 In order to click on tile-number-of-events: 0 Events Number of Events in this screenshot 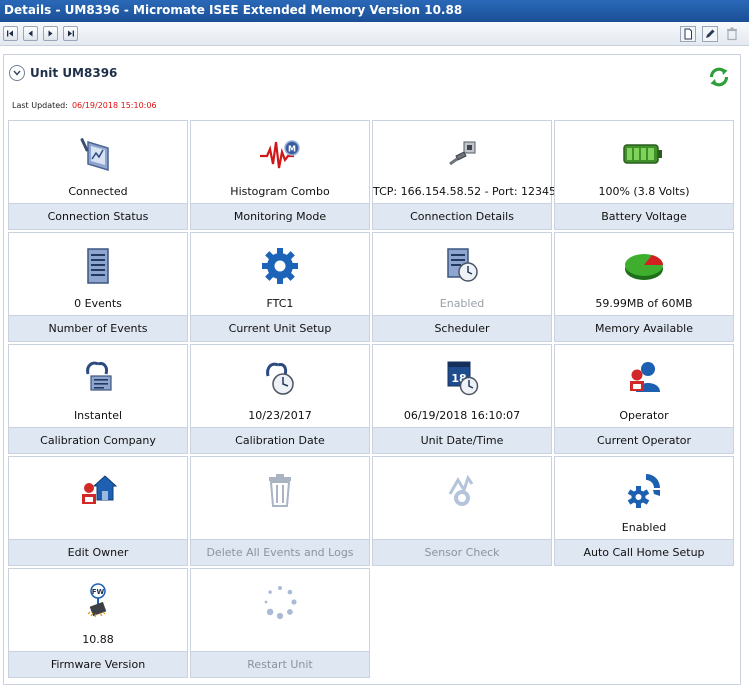, I will do `click(98, 287)`.